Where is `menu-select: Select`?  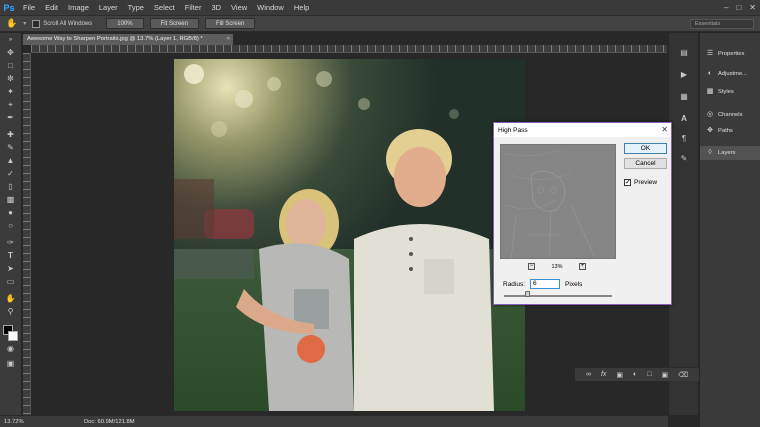
menu-select: Select is located at coordinates (164, 7).